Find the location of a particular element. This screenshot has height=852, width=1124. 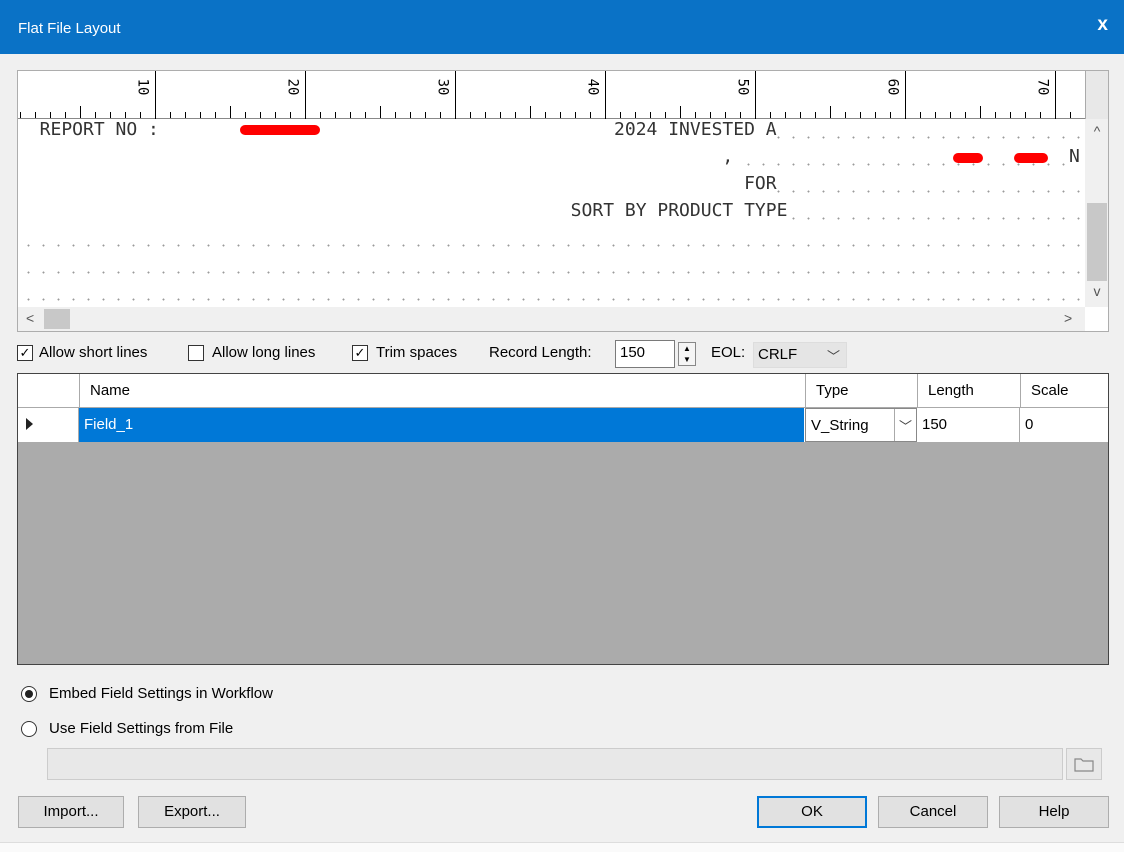

scroll-down-icon: v is located at coordinates (1096, 291).